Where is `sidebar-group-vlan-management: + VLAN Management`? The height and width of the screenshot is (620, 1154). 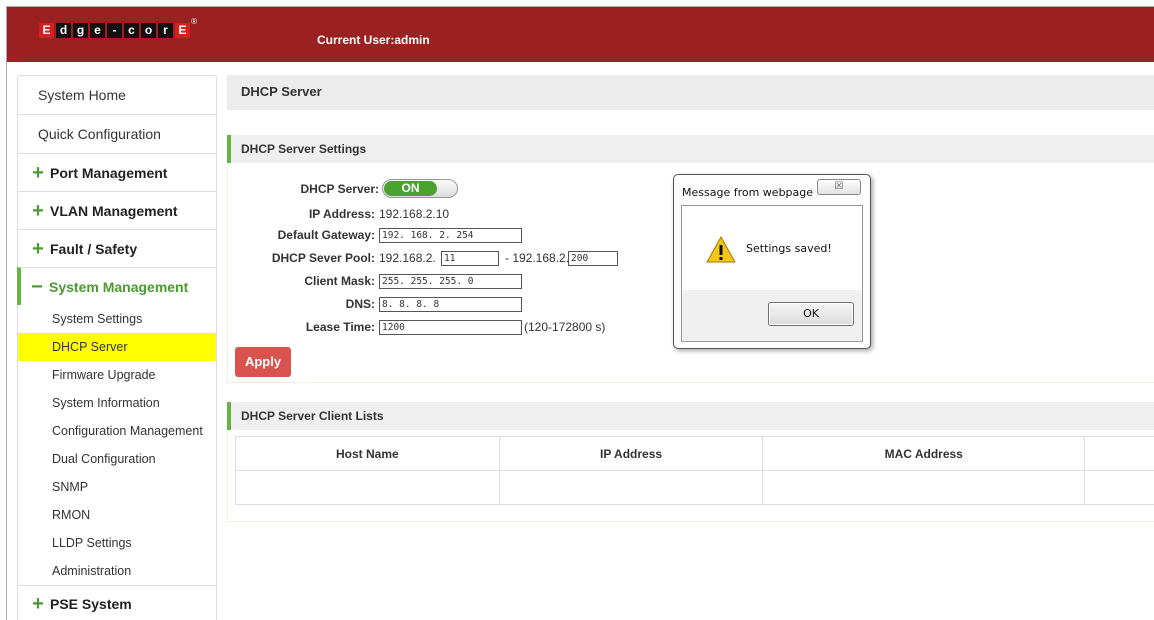 sidebar-group-vlan-management: + VLAN Management is located at coordinates (117, 210).